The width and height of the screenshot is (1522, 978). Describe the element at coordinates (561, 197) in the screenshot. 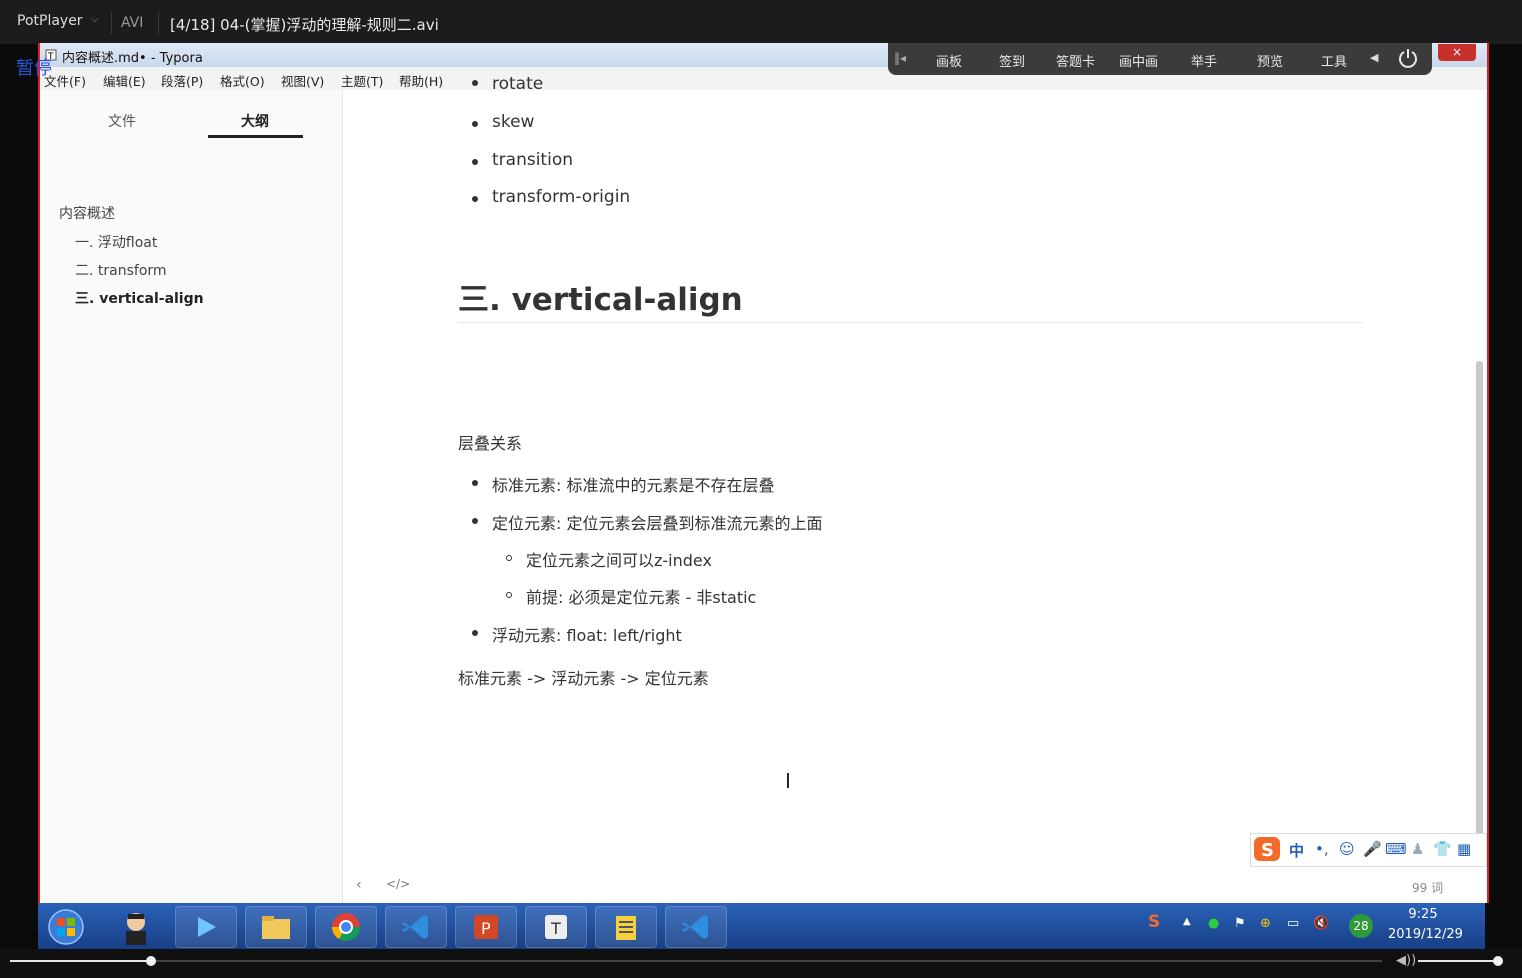

I see `list-item: transform-origin` at that location.